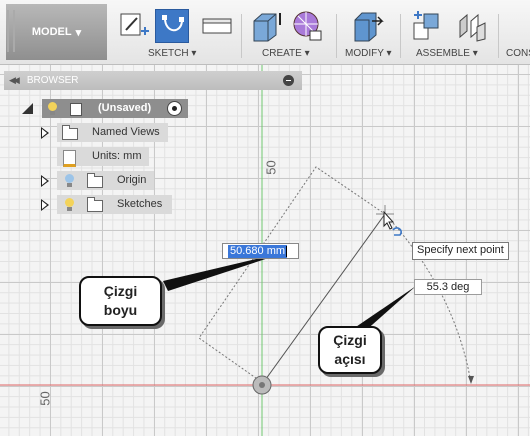 Image resolution: width=530 pixels, height=436 pixels. Describe the element at coordinates (126, 132) in the screenshot. I see `tree-item-label: Named Views` at that location.